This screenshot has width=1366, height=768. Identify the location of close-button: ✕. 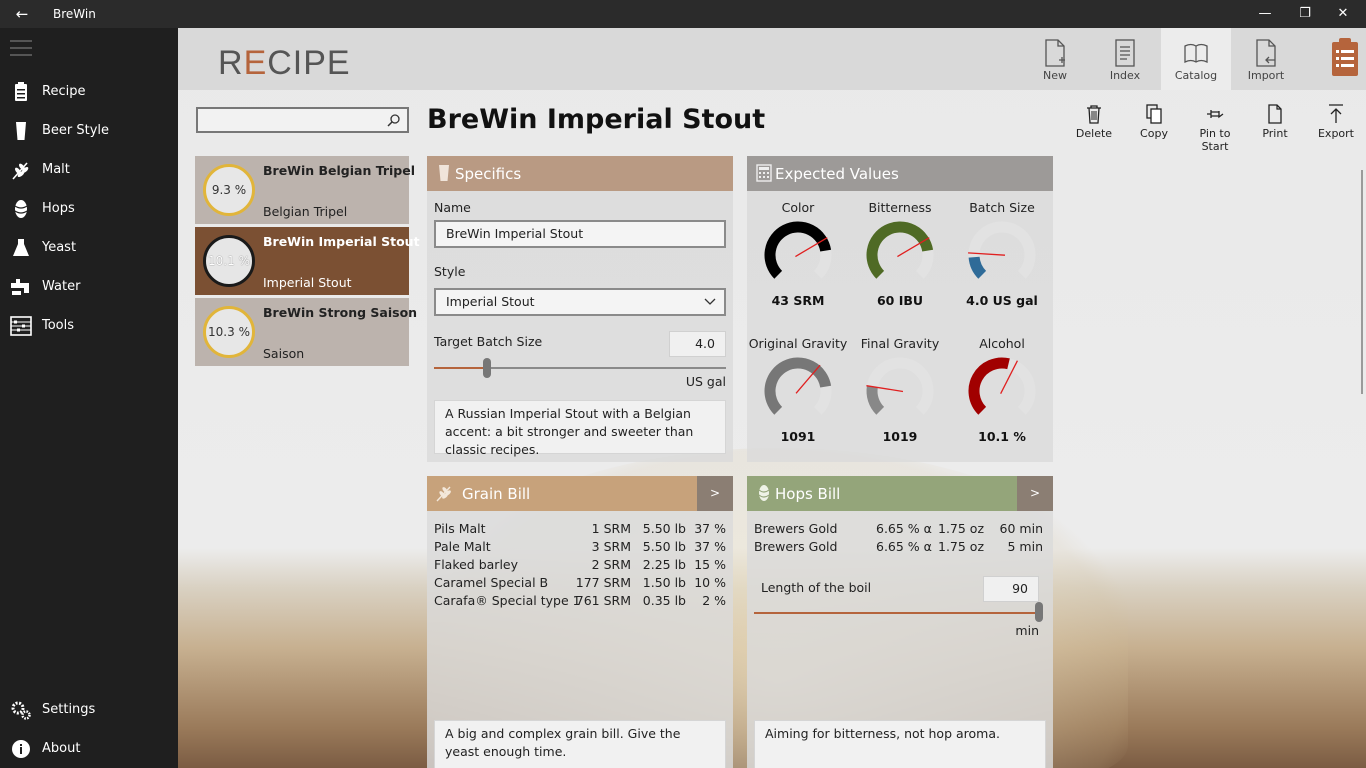
(1343, 14).